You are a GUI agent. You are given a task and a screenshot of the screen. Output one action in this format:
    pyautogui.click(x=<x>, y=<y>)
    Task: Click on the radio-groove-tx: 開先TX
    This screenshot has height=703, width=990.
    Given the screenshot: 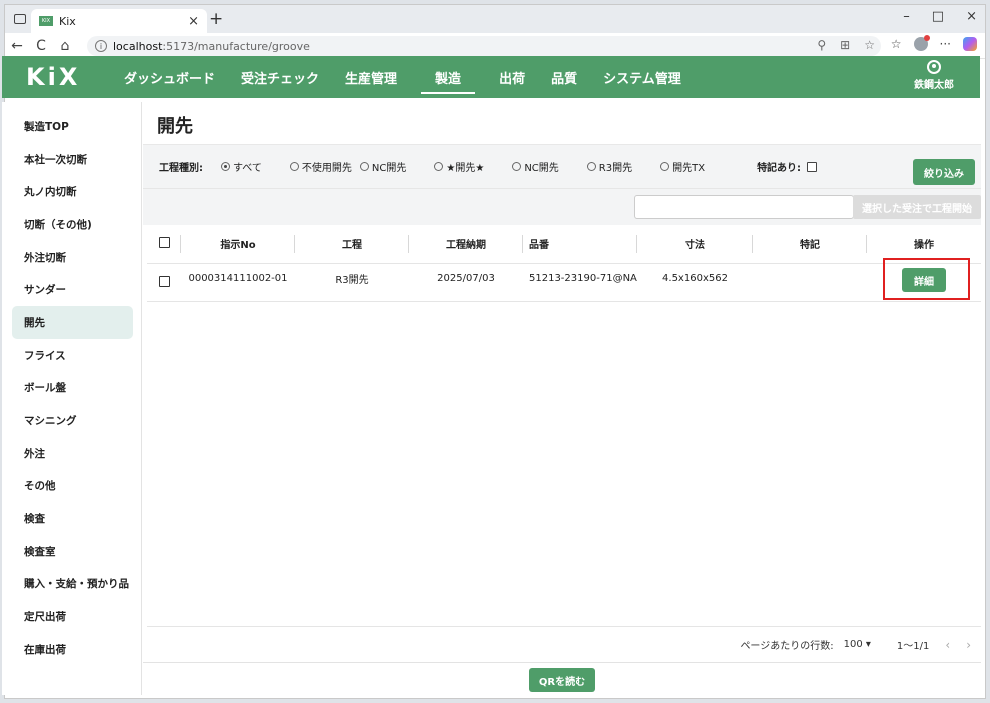 What is the action you would take?
    pyautogui.click(x=682, y=166)
    